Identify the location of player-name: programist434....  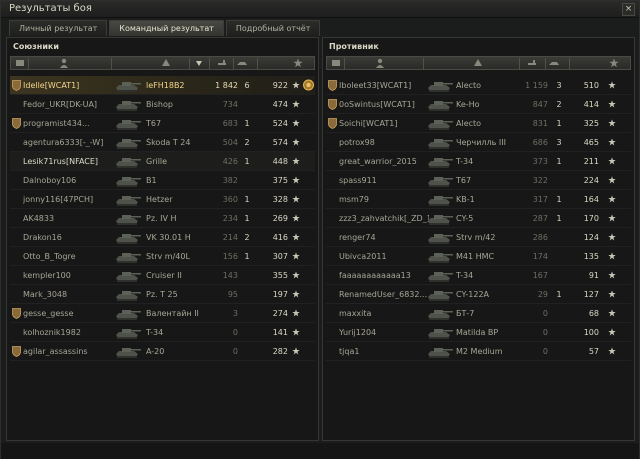
(68, 123).